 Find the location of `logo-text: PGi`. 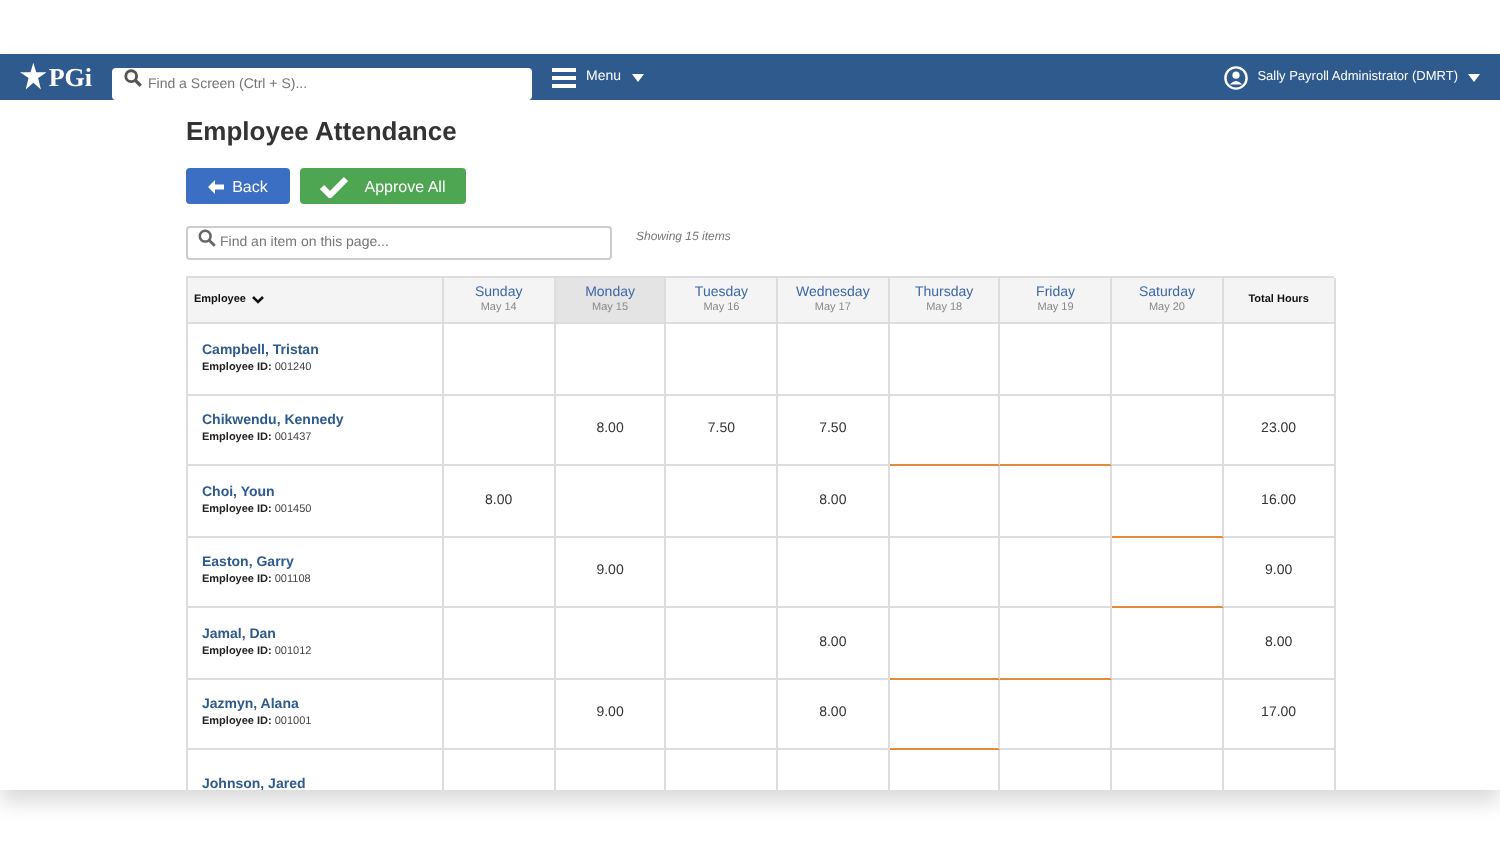

logo-text: PGi is located at coordinates (70, 77).